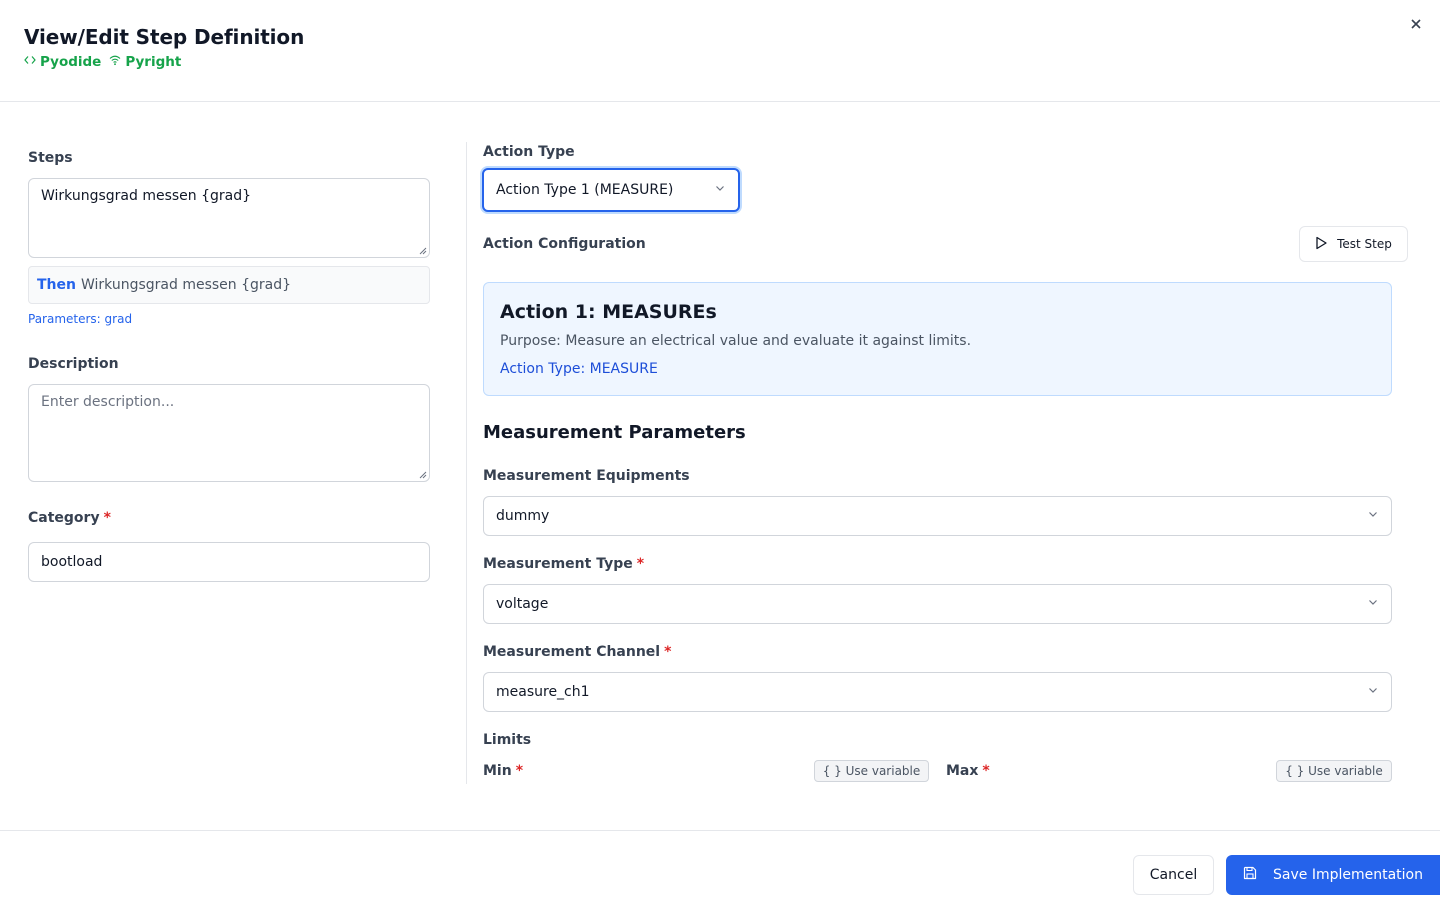  Describe the element at coordinates (558, 564) in the screenshot. I see `measurement-type-label-text: Measurement Type` at that location.